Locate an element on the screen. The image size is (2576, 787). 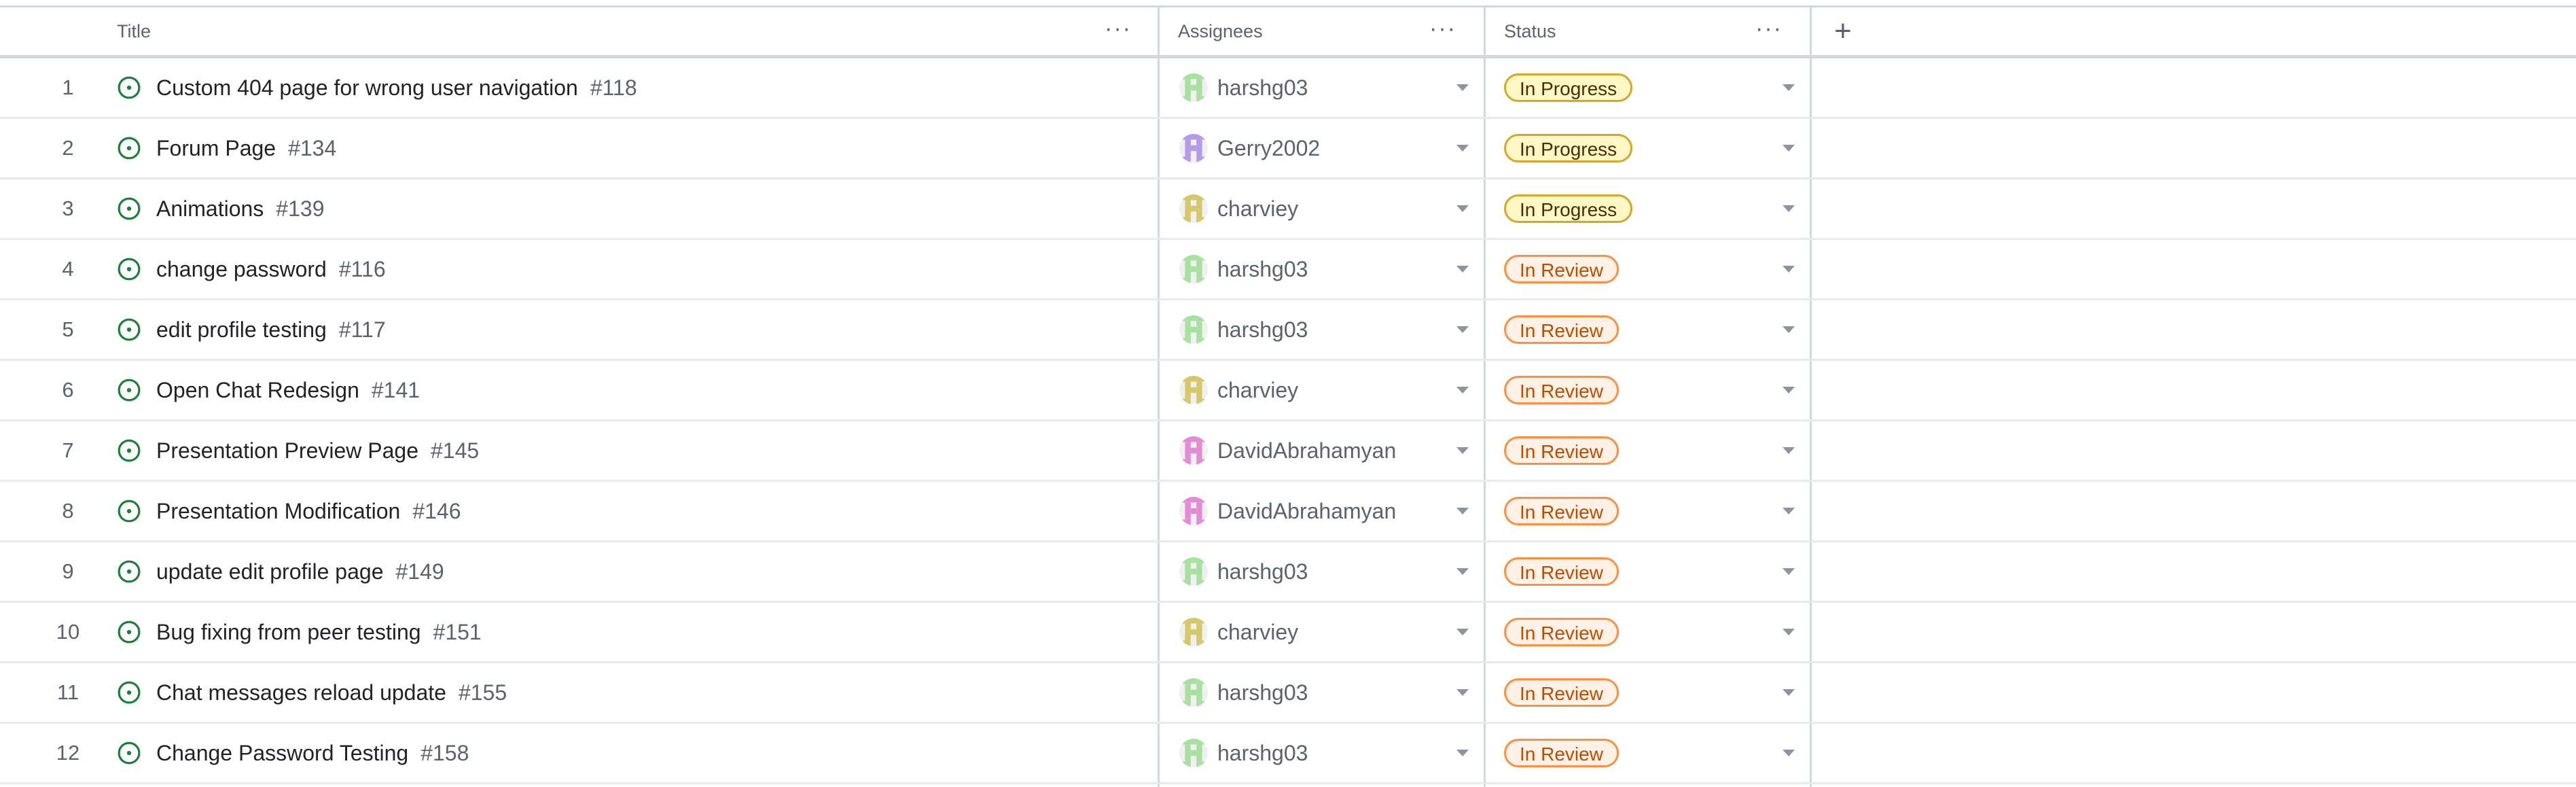
issue-number: #134 is located at coordinates (312, 148).